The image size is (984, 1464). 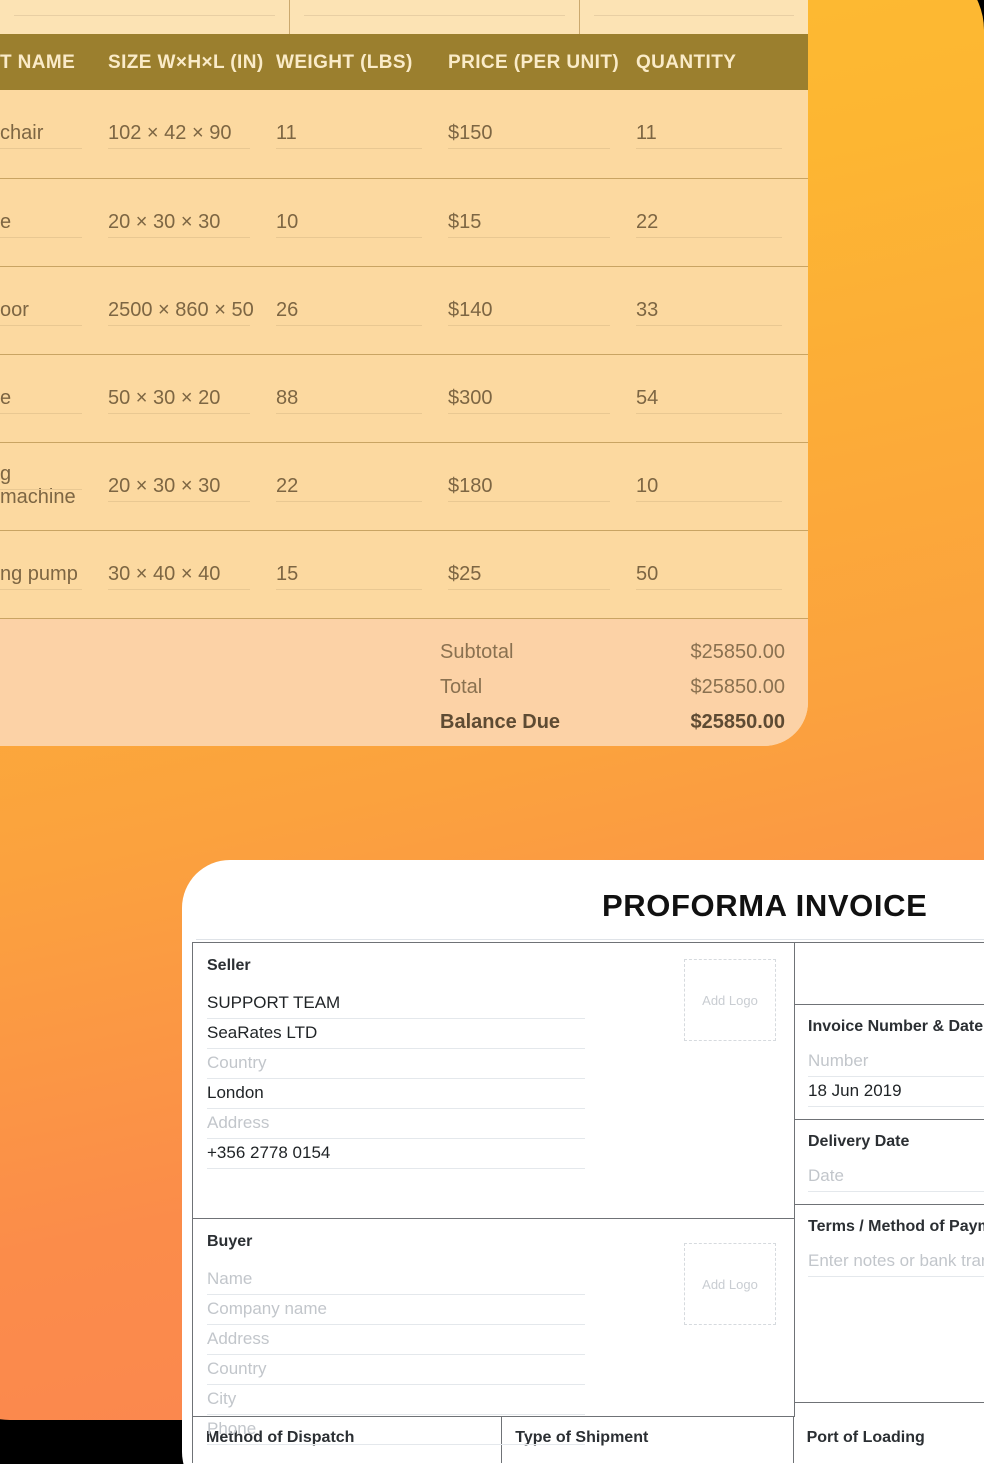 What do you see at coordinates (612, 652) in the screenshot?
I see `totals-row-subtotal: Subtotal $25850.00` at bounding box center [612, 652].